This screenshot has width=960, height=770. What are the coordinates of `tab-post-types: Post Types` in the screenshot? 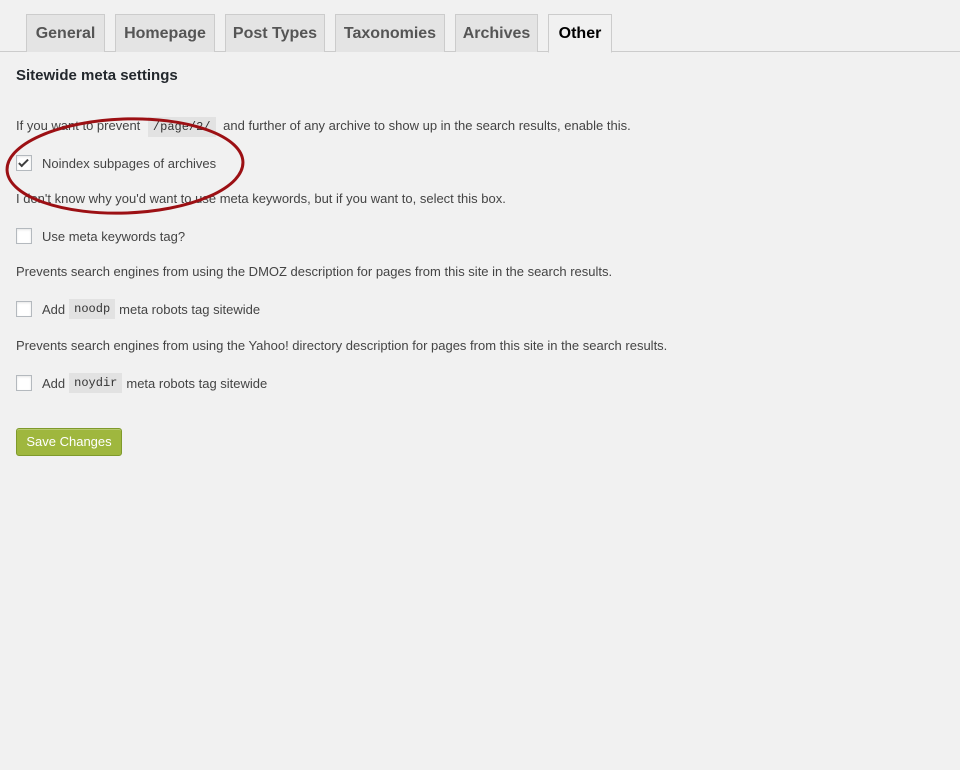 It's located at (275, 33).